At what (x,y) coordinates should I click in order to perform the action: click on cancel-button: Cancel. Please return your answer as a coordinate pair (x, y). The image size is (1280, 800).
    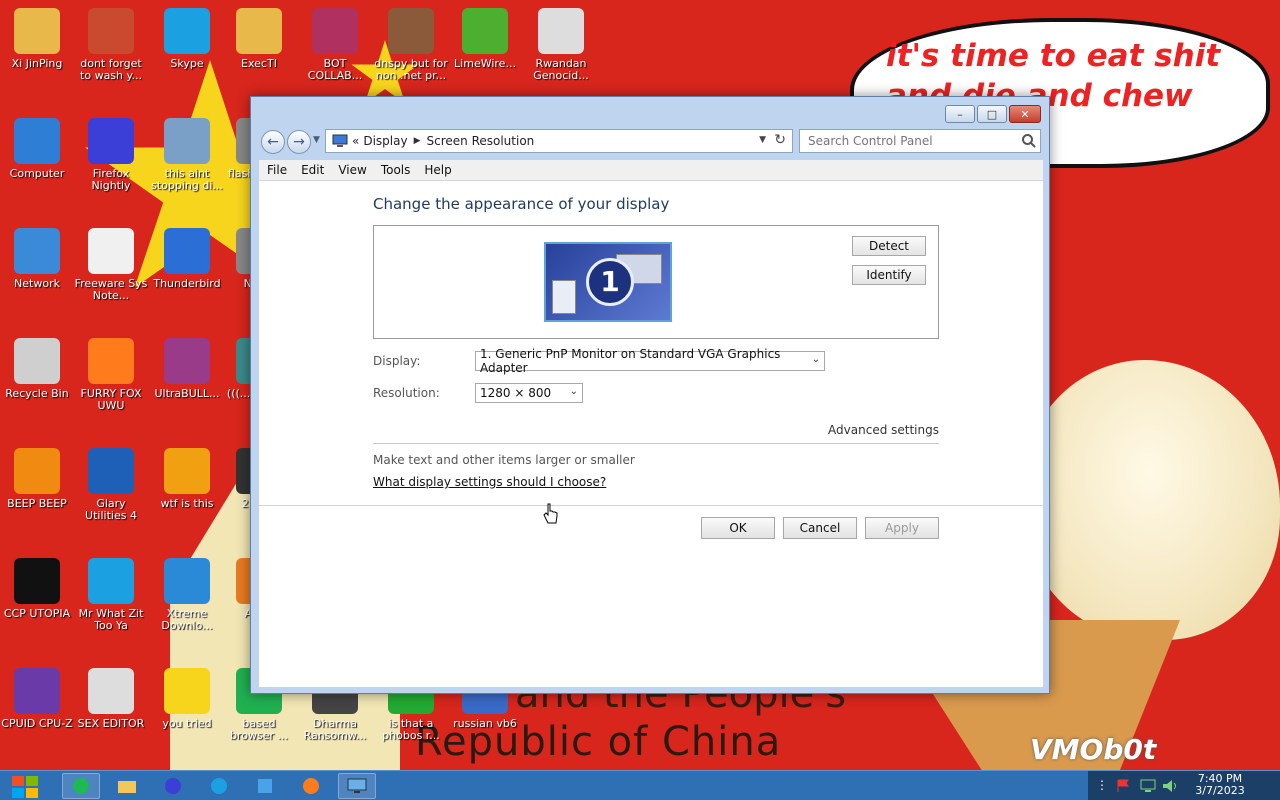
    Looking at the image, I should click on (820, 528).